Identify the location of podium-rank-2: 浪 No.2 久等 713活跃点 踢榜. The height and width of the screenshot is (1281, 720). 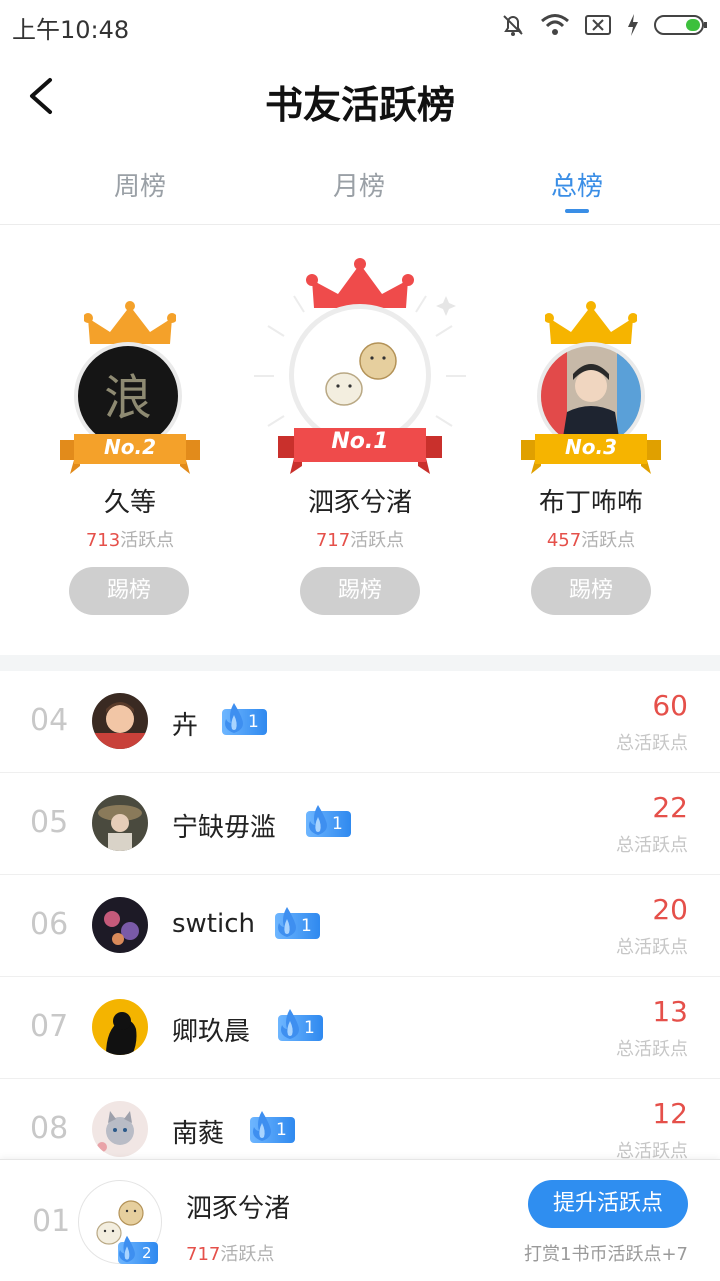
(130, 440).